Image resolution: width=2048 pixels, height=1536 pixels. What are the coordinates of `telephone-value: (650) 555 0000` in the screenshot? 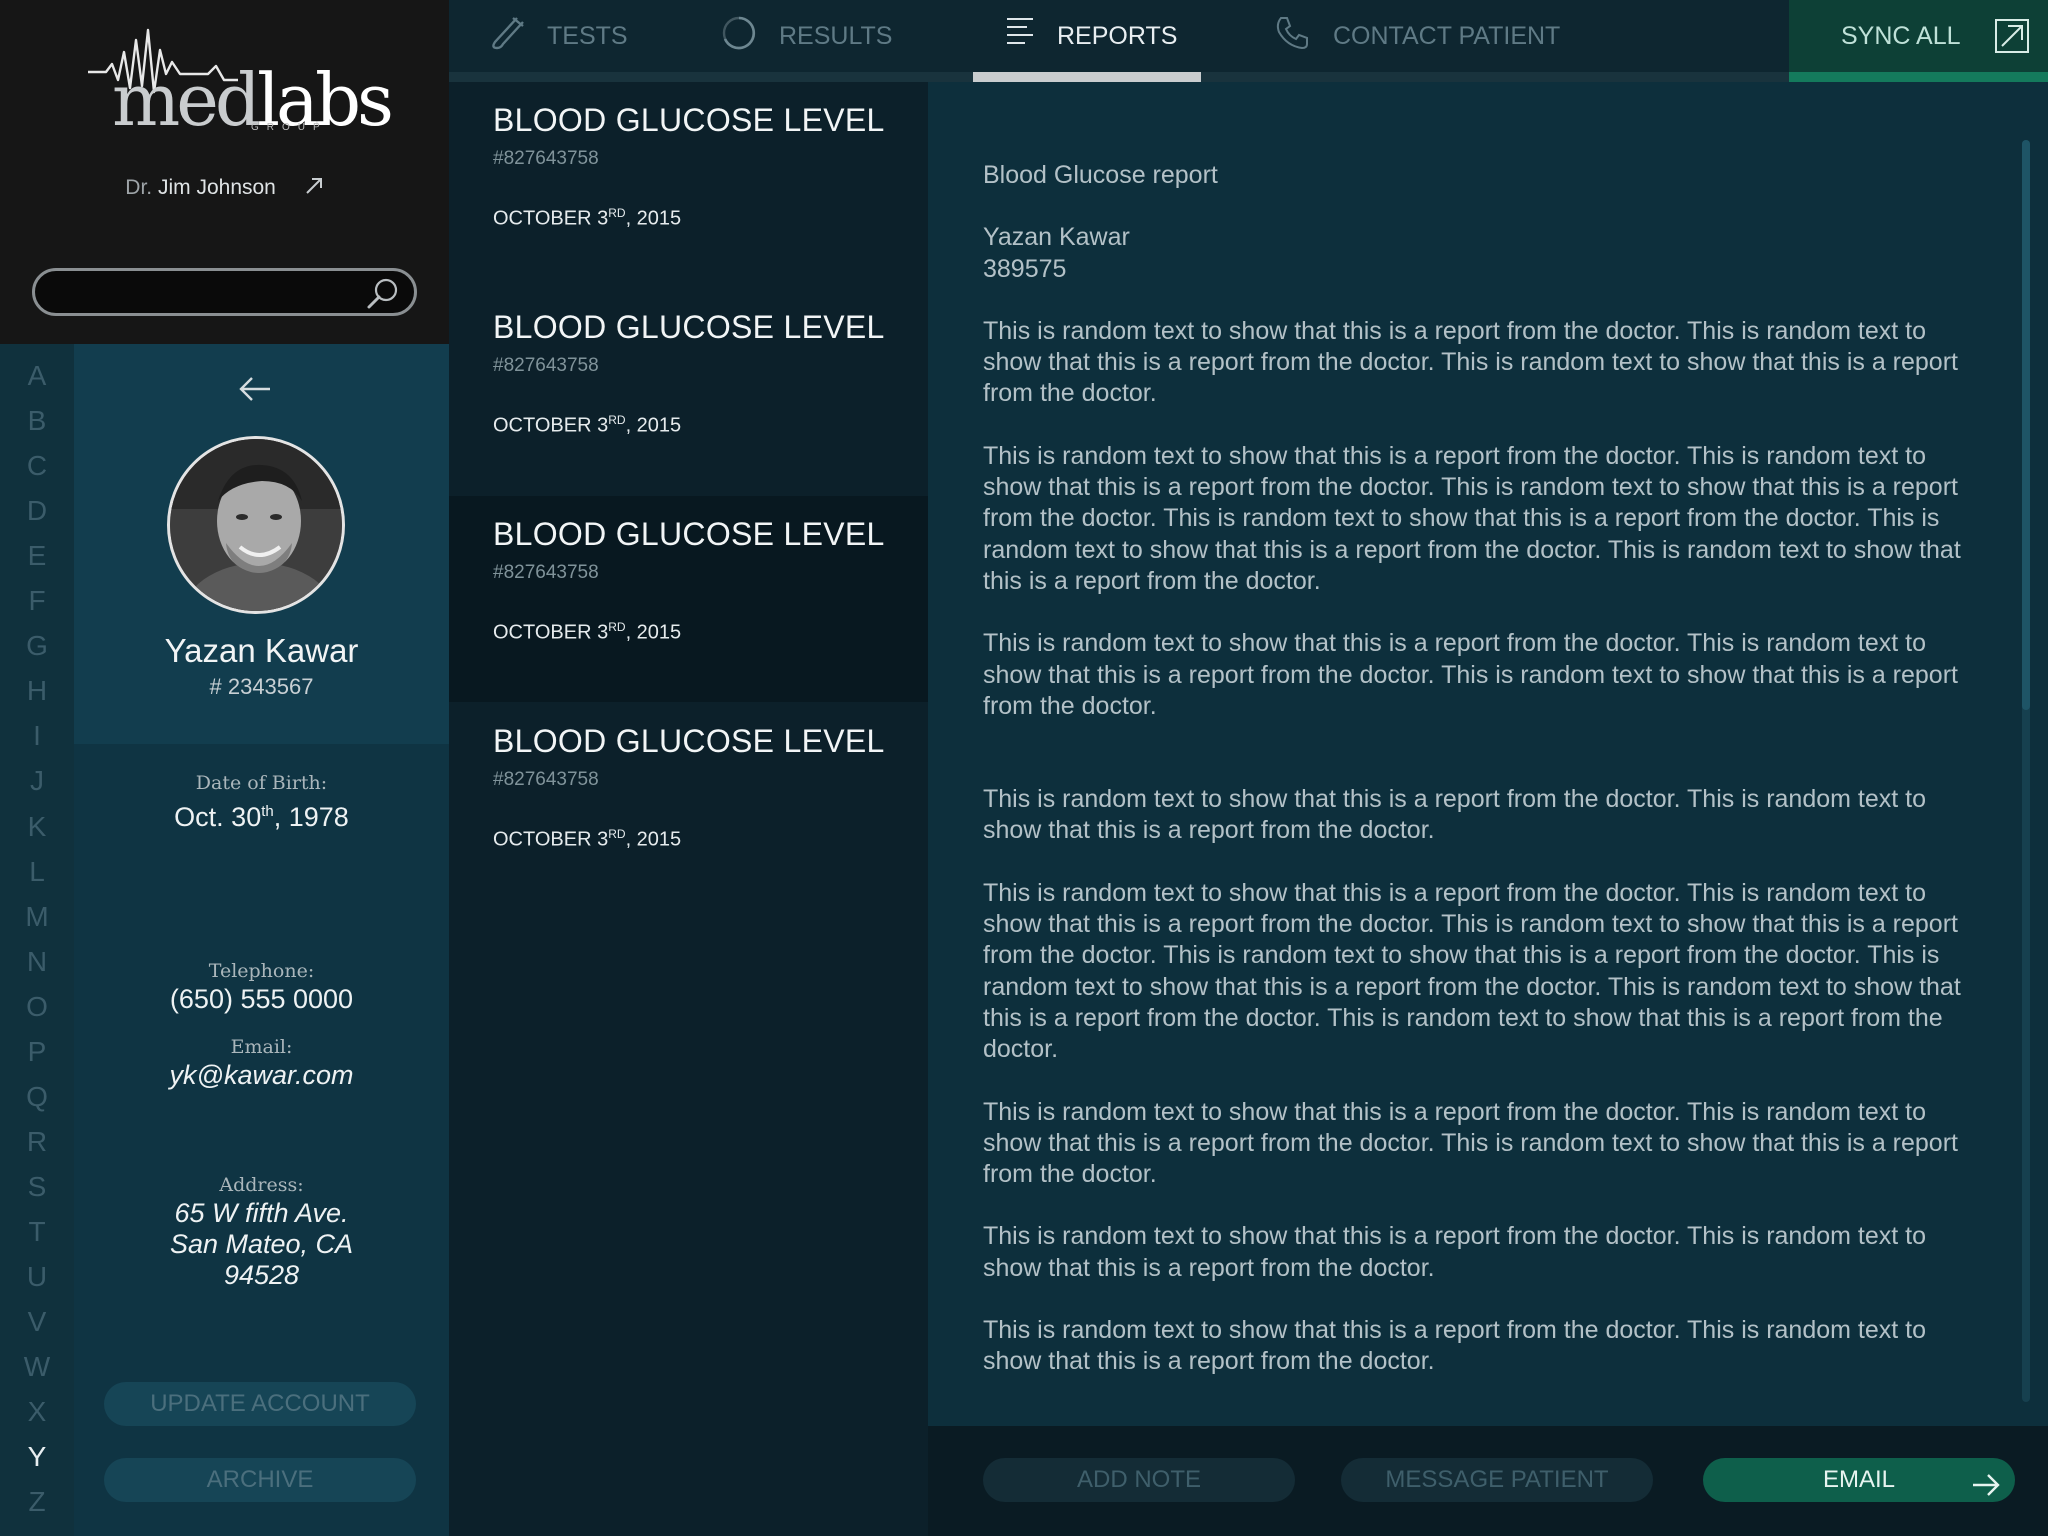 It's located at (261, 999).